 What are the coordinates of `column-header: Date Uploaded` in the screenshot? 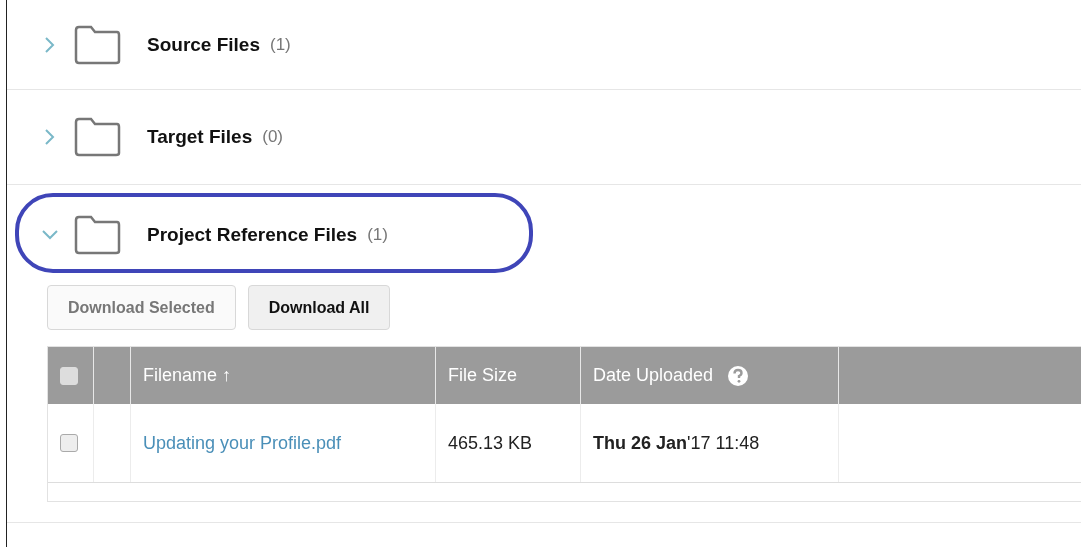 It's located at (653, 375).